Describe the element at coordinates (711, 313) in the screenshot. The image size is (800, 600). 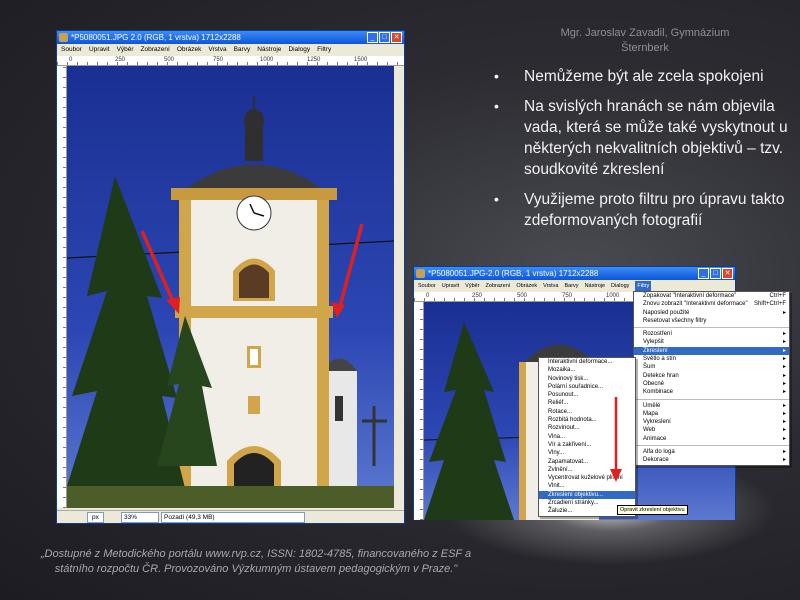
I see `filters-menu-item: Naposled použité ▸` at that location.